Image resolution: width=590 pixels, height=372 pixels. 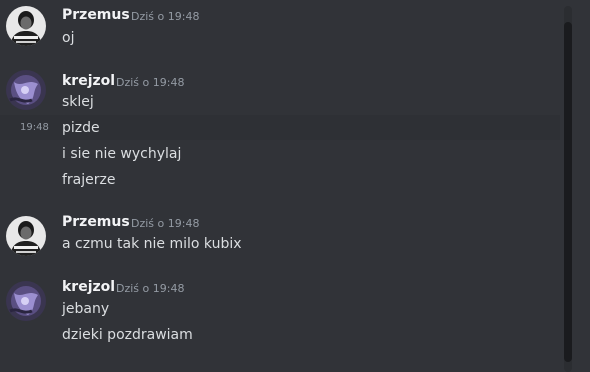 I want to click on message-text: i sie nie wychylaj, so click(x=122, y=154).